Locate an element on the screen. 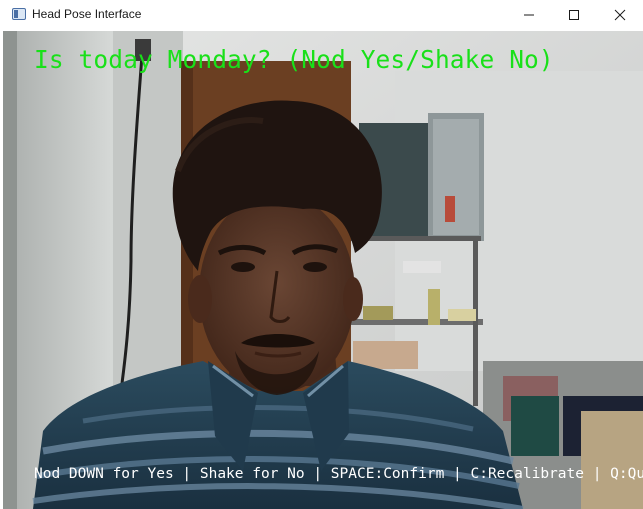  maximize-icon is located at coordinates (574, 15).